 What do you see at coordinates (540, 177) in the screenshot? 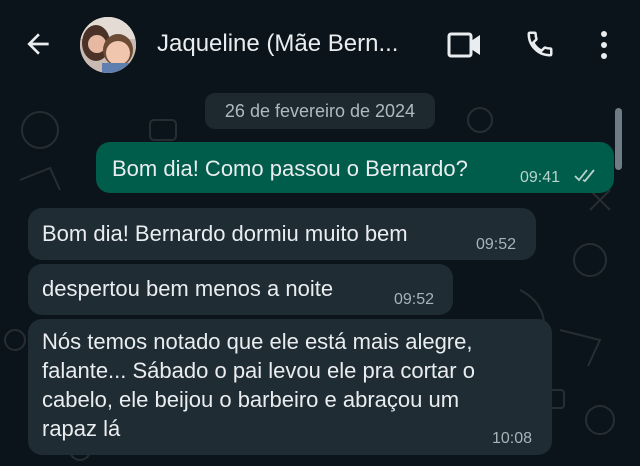
I see `message-time: 09:41` at bounding box center [540, 177].